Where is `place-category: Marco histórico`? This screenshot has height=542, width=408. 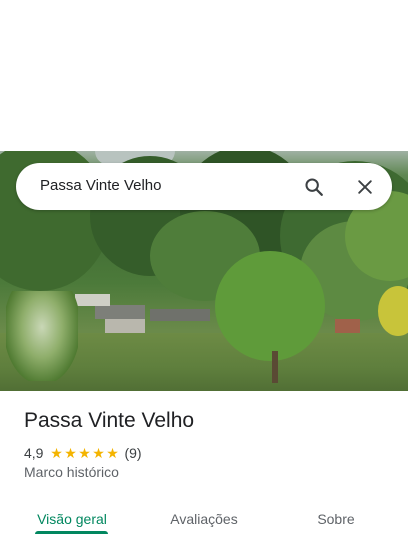 place-category: Marco histórico is located at coordinates (71, 472).